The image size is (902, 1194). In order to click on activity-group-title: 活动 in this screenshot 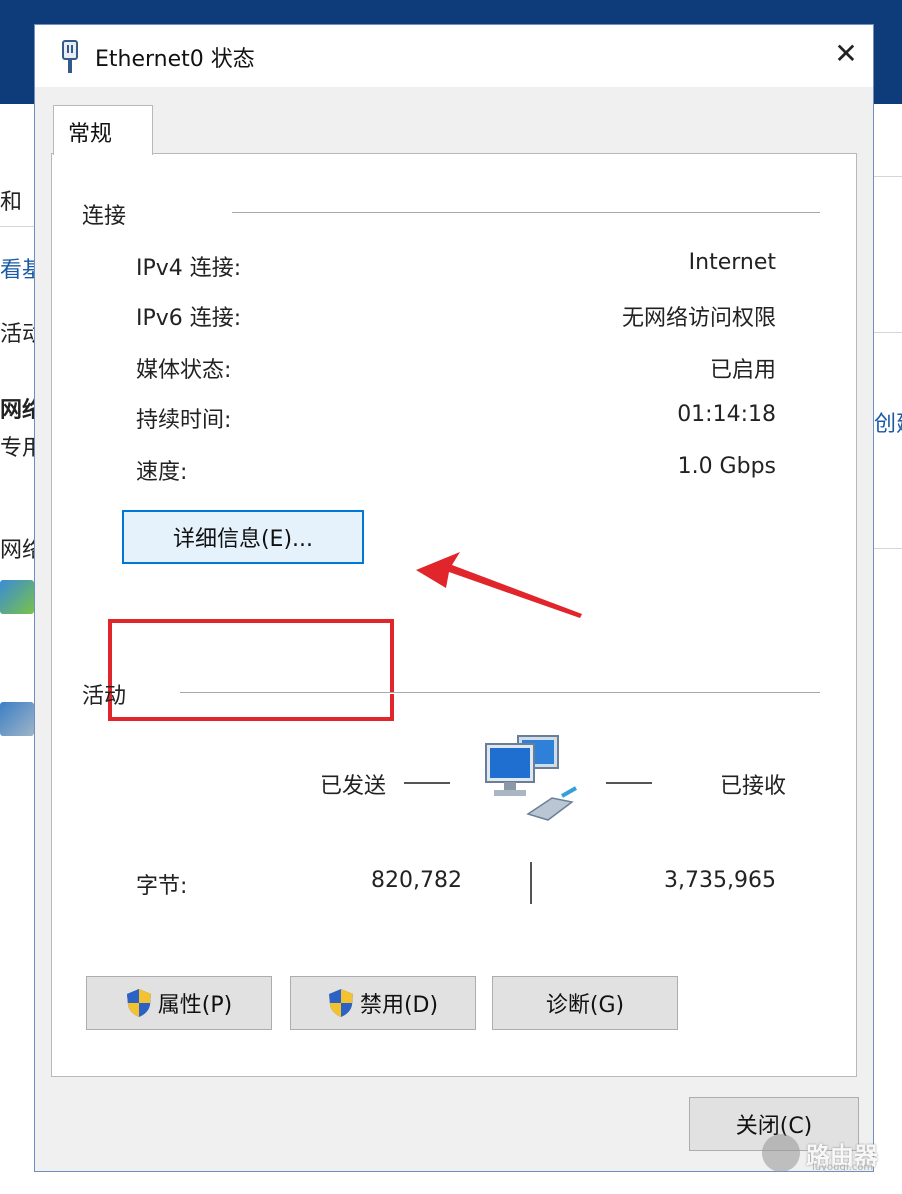, I will do `click(104, 696)`.